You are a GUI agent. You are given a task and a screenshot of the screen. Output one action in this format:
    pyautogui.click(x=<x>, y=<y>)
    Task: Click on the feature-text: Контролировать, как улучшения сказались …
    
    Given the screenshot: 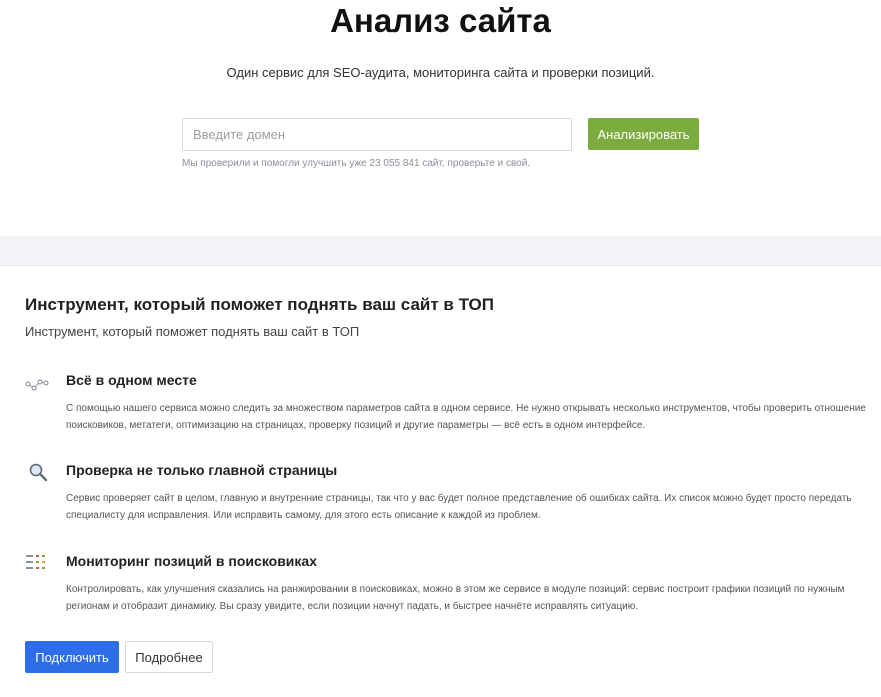 What is the action you would take?
    pyautogui.click(x=455, y=598)
    